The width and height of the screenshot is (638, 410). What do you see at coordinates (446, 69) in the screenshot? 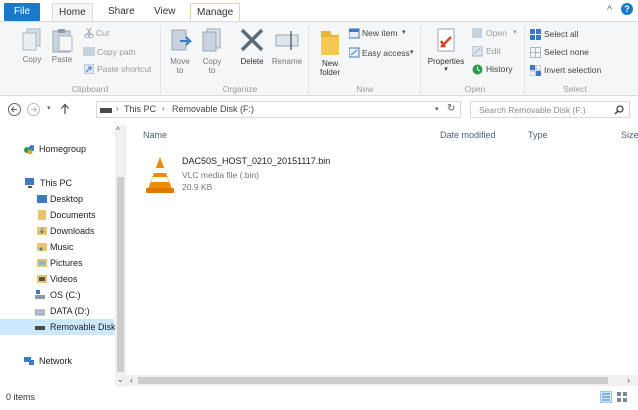
I see `properties-dropdown-icon: ▾` at bounding box center [446, 69].